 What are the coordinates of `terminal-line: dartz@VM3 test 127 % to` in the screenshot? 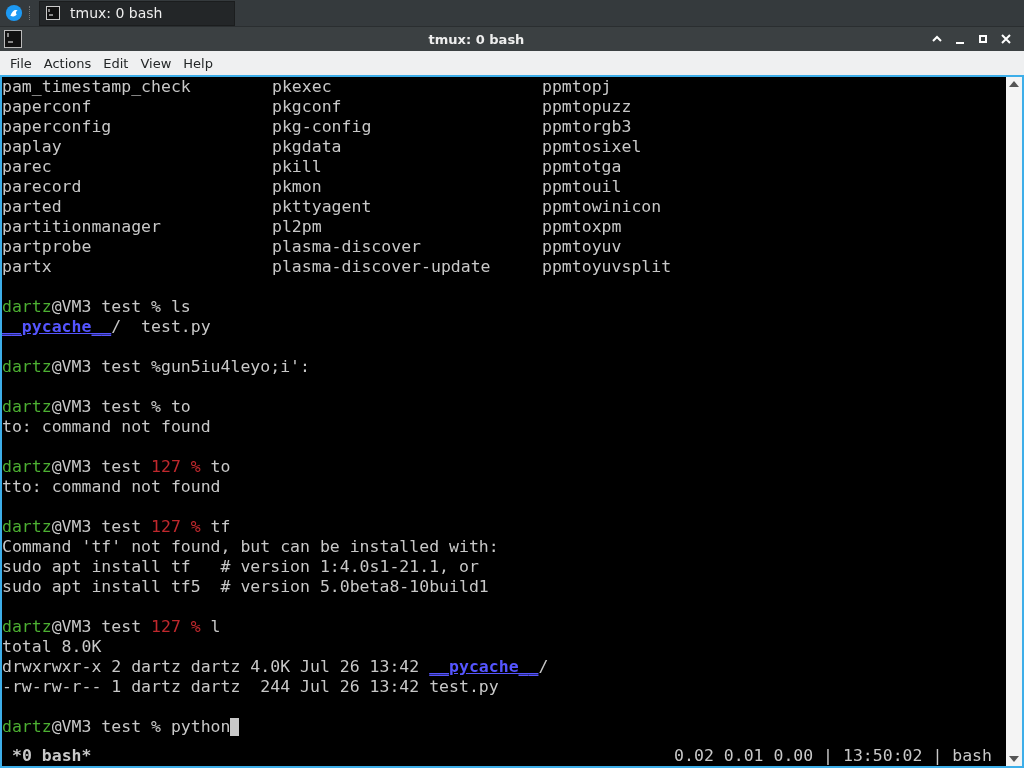 It's located at (116, 467).